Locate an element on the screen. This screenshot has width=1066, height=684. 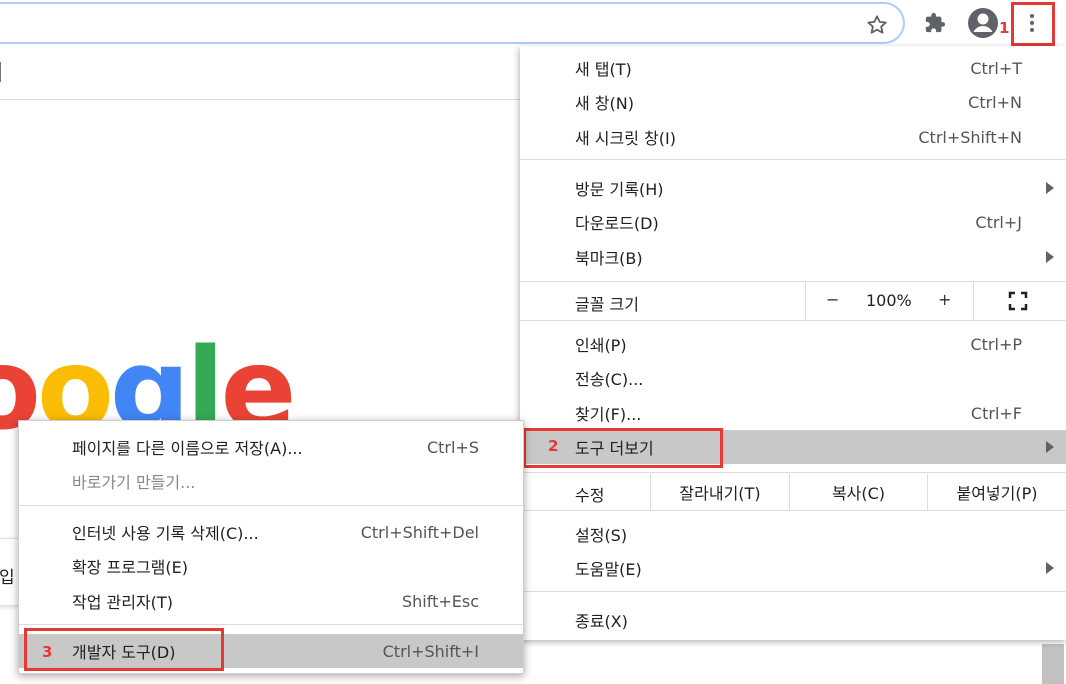
address-bar is located at coordinates (452, 23).